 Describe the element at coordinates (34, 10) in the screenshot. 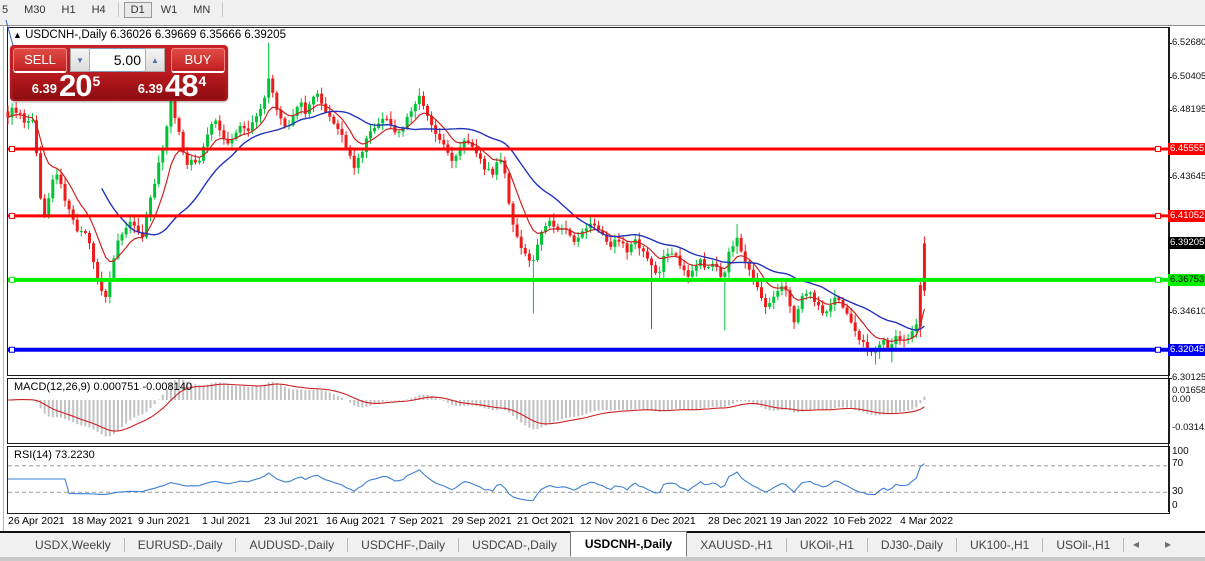

I see `timeframe-m30-button: M30` at that location.